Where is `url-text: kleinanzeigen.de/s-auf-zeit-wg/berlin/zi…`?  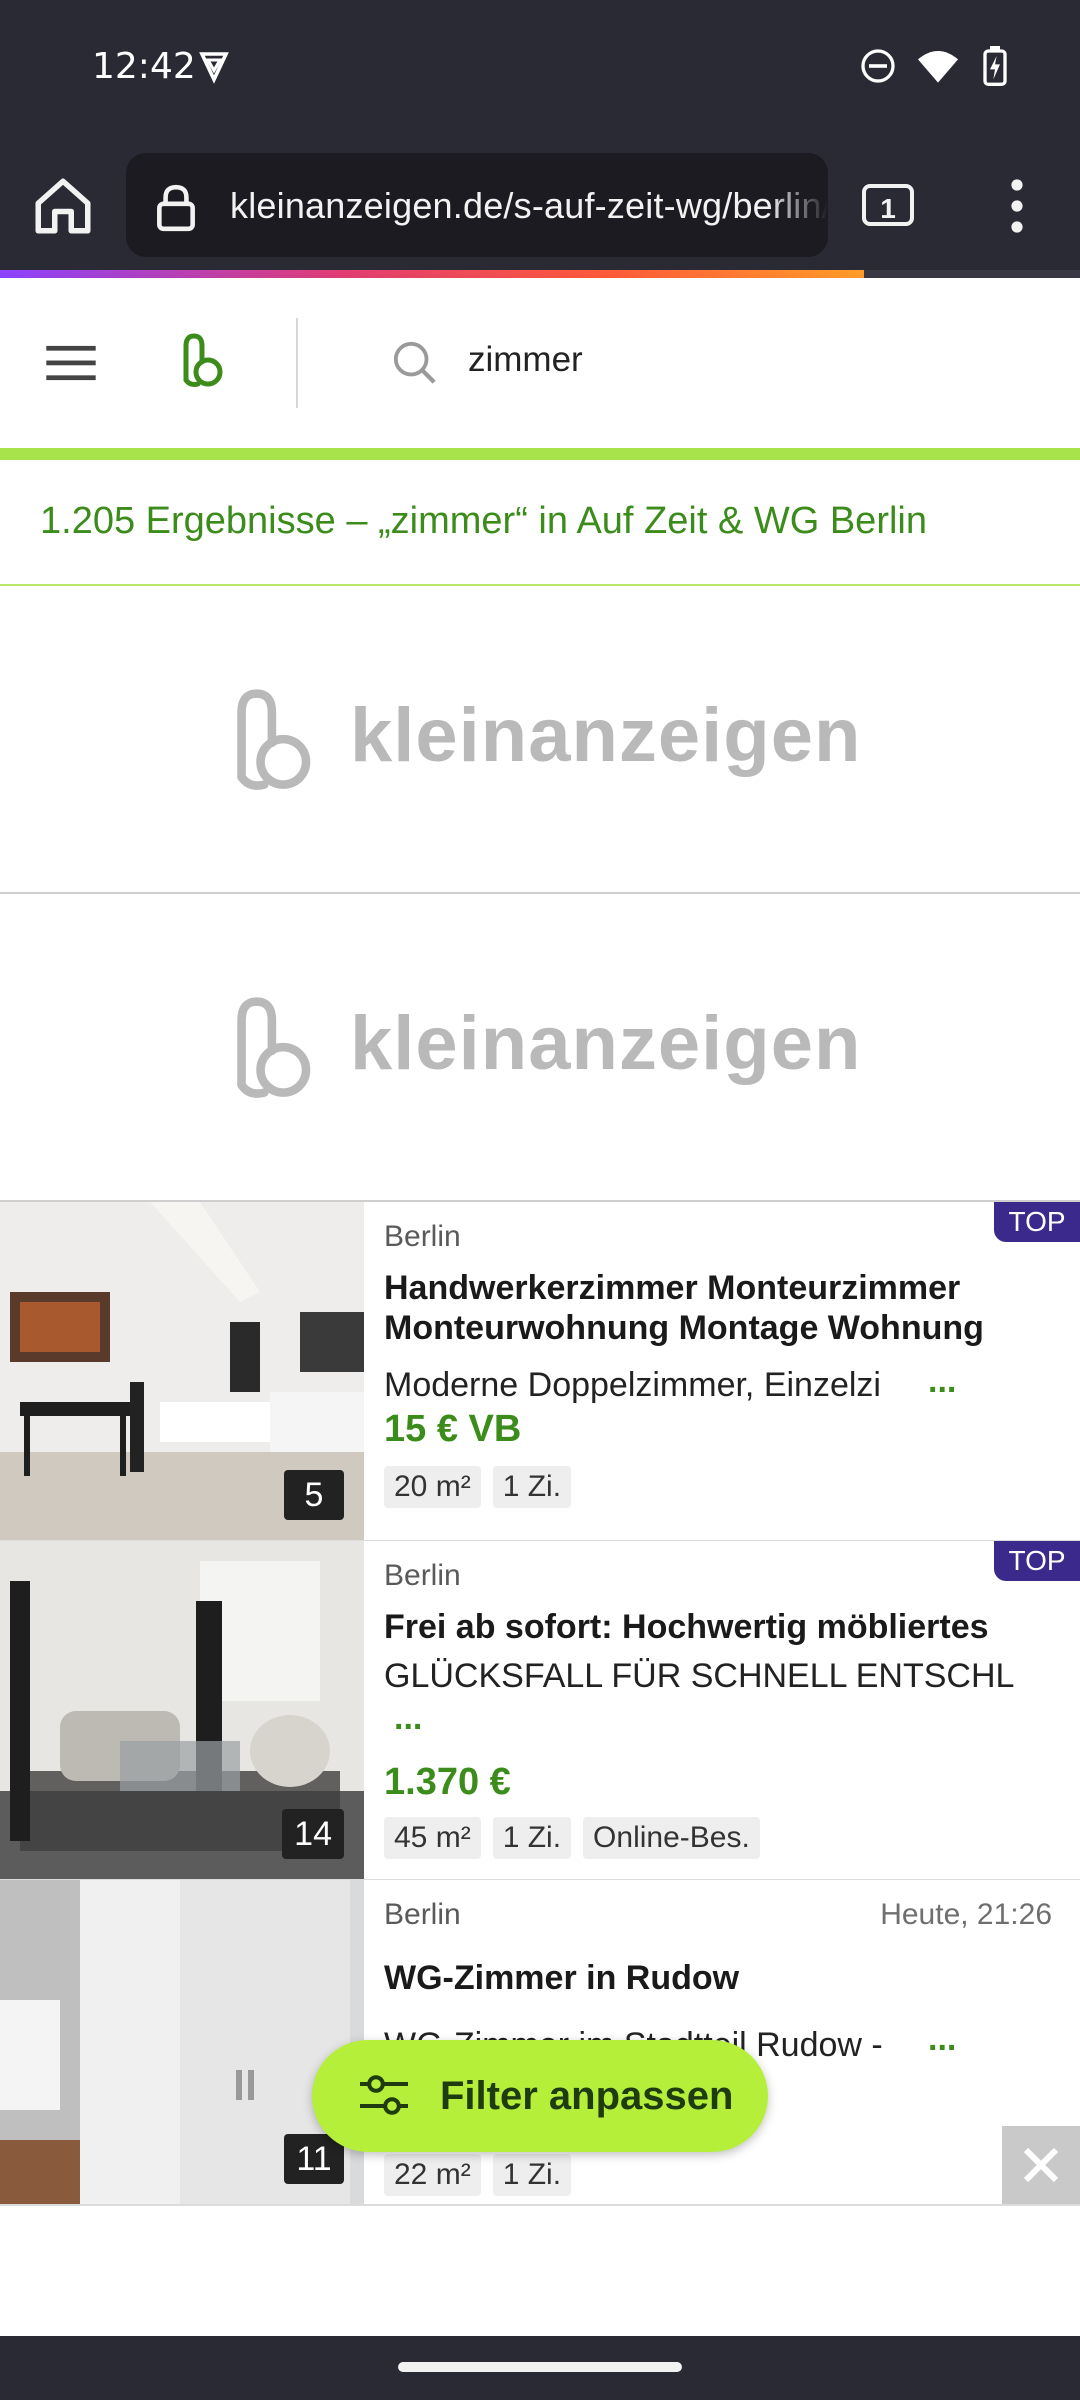 url-text: kleinanzeigen.de/s-auf-zeit-wg/berlin/zi… is located at coordinates (529, 205).